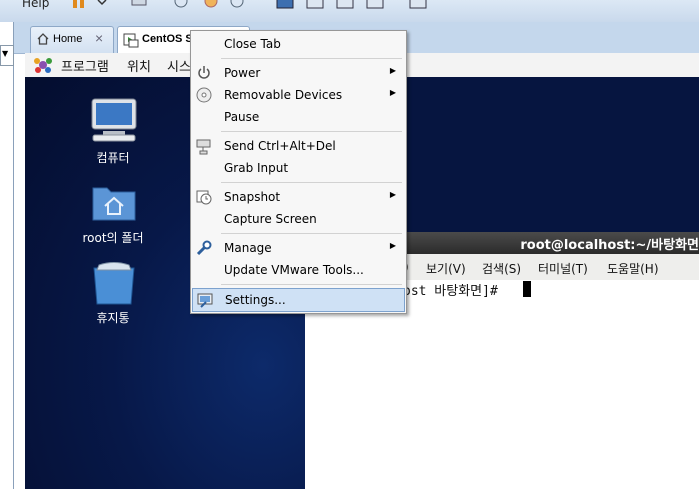 This screenshot has width=699, height=489. Describe the element at coordinates (43, 65) in the screenshot. I see `gnome-foot-icon` at that location.